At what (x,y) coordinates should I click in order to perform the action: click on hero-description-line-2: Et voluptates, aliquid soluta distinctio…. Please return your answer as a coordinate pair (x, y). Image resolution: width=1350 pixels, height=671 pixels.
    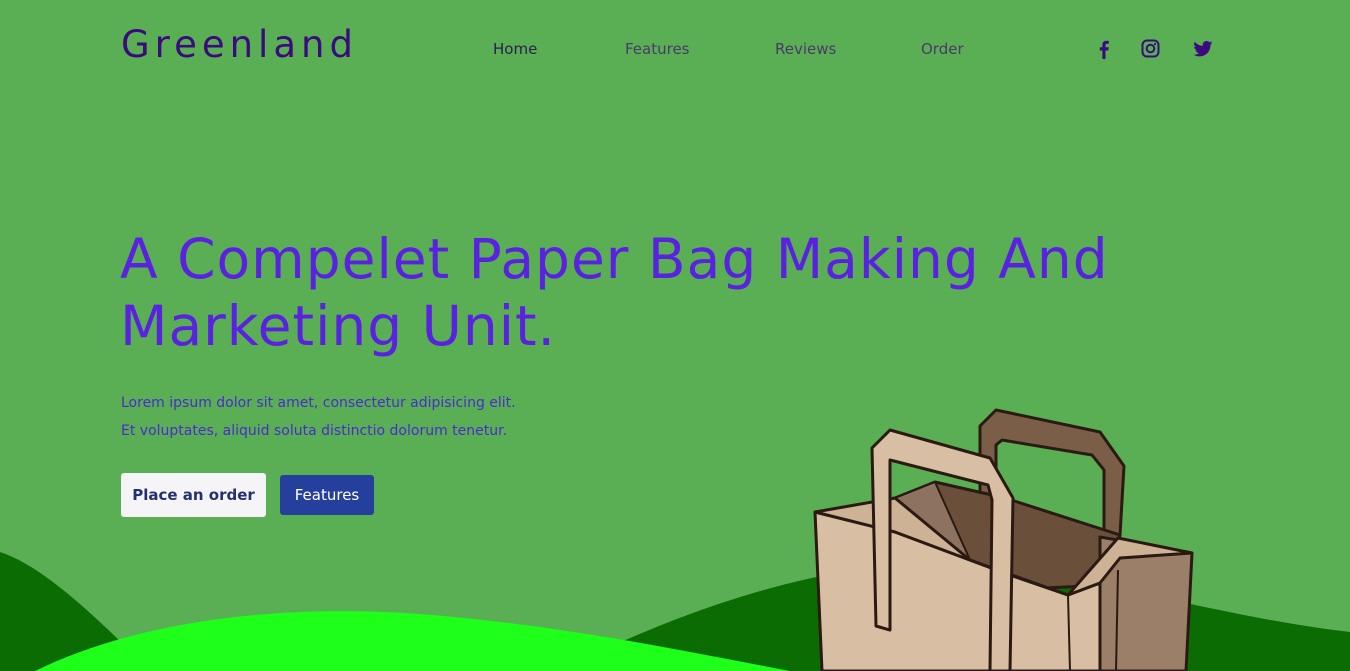
    Looking at the image, I should click on (314, 431).